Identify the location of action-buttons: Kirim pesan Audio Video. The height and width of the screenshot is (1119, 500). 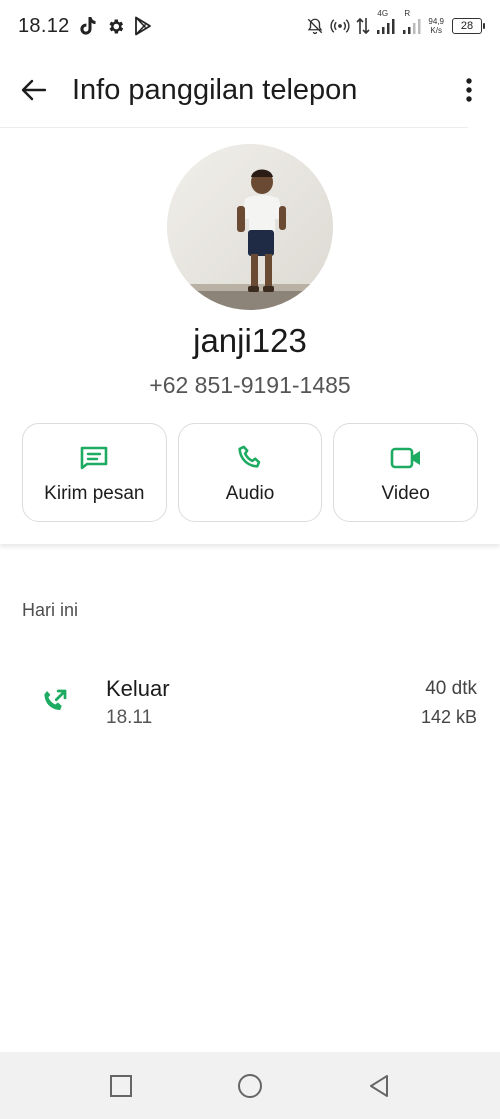
(250, 472).